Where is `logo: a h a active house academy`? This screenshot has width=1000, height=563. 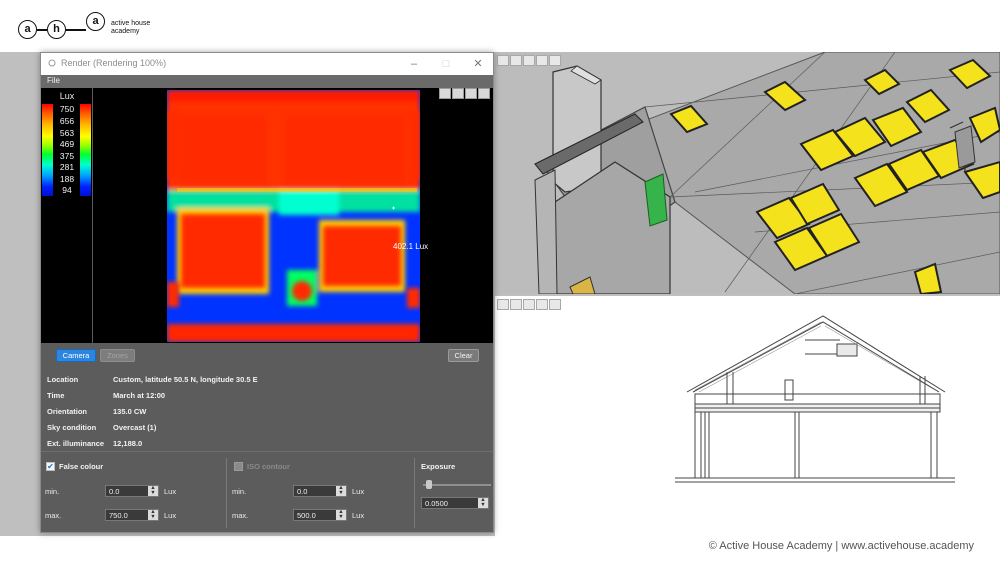
logo: a h a active house academy is located at coordinates (89, 27).